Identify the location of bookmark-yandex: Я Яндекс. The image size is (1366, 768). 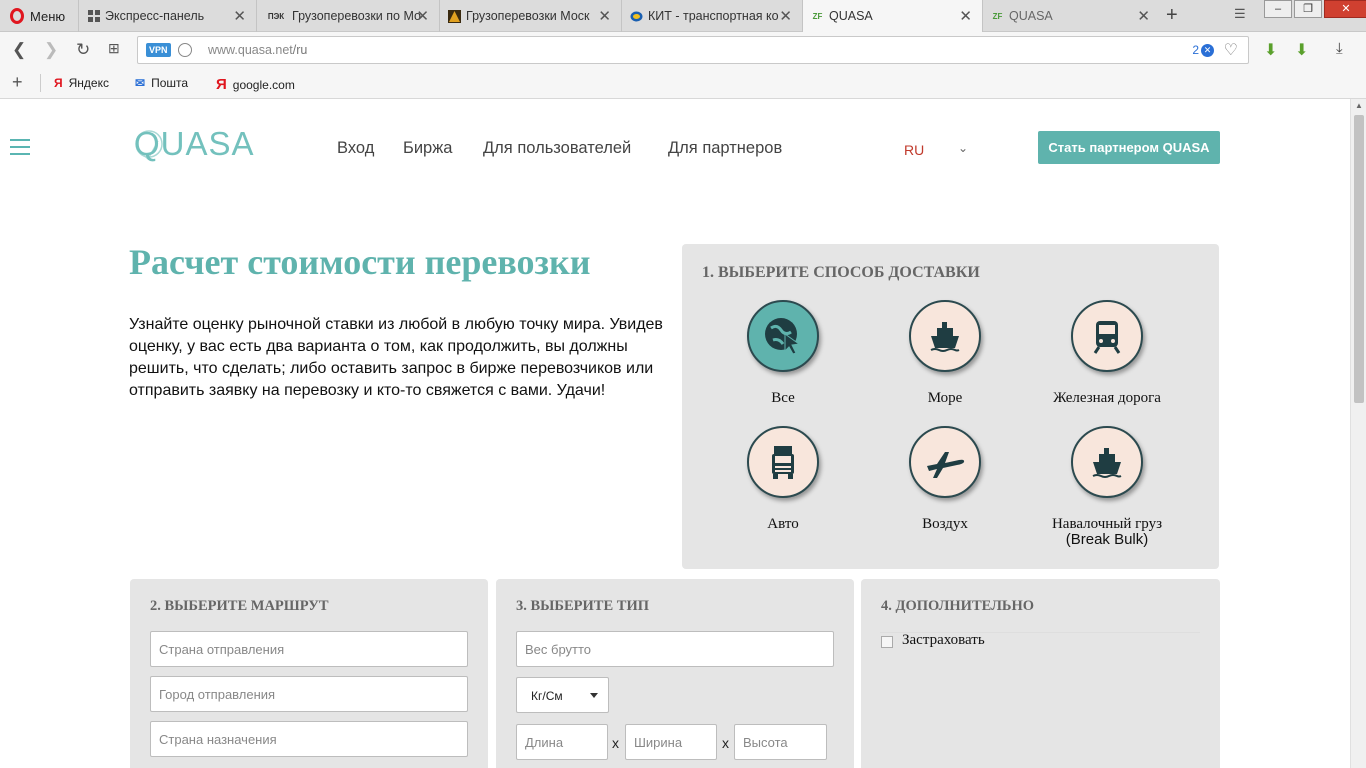
(81, 83).